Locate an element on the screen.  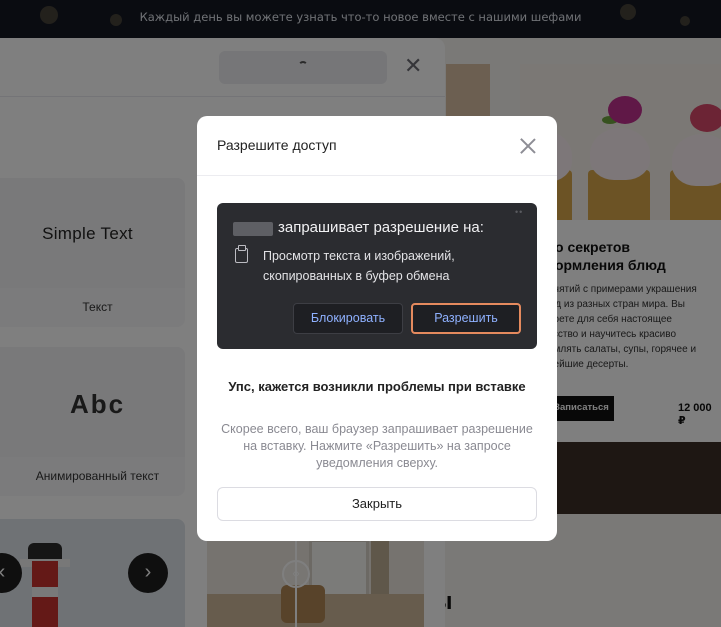
allow-button: Разрешить is located at coordinates (466, 318).